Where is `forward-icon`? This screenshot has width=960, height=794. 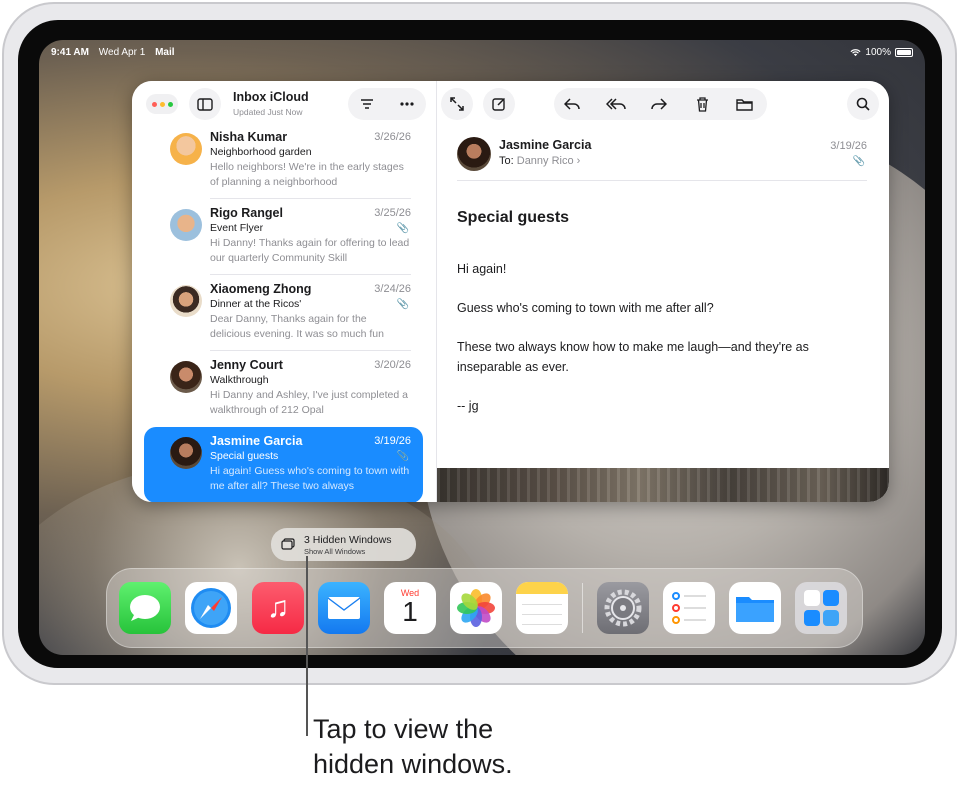 forward-icon is located at coordinates (659, 104).